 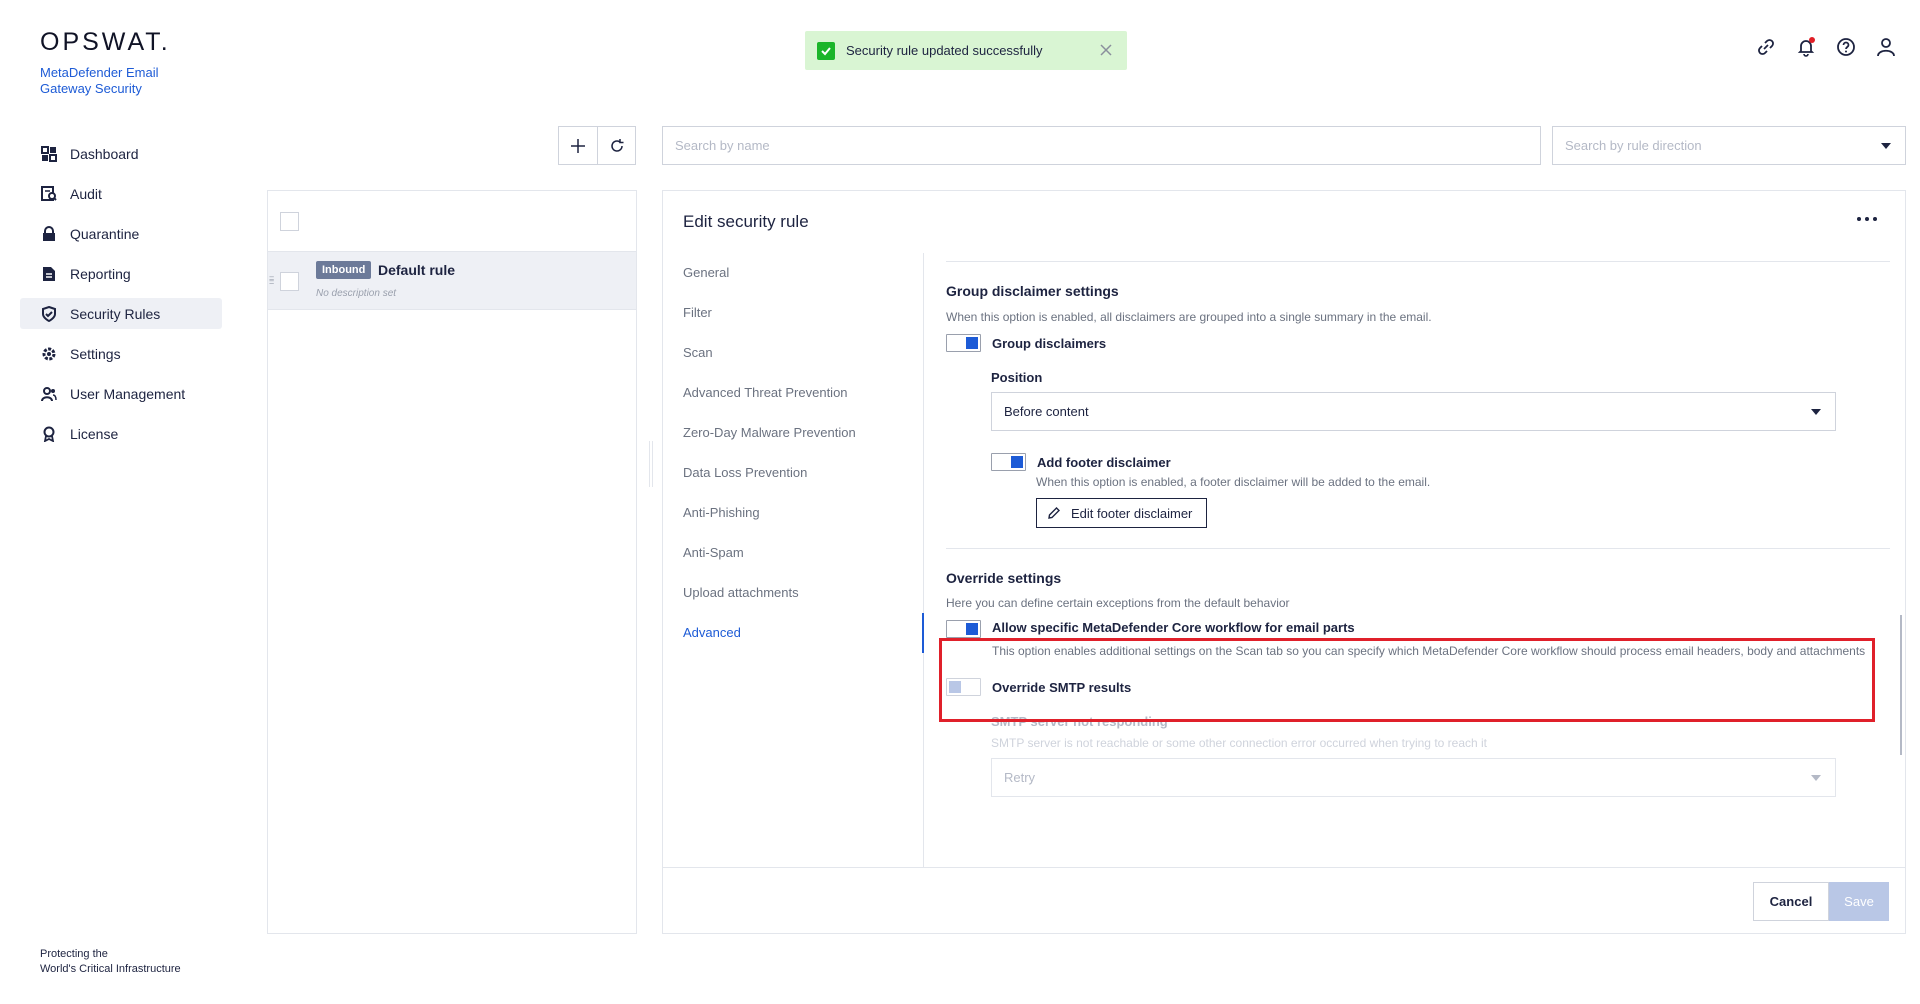 What do you see at coordinates (289, 281) in the screenshot?
I see `rule-checkbox` at bounding box center [289, 281].